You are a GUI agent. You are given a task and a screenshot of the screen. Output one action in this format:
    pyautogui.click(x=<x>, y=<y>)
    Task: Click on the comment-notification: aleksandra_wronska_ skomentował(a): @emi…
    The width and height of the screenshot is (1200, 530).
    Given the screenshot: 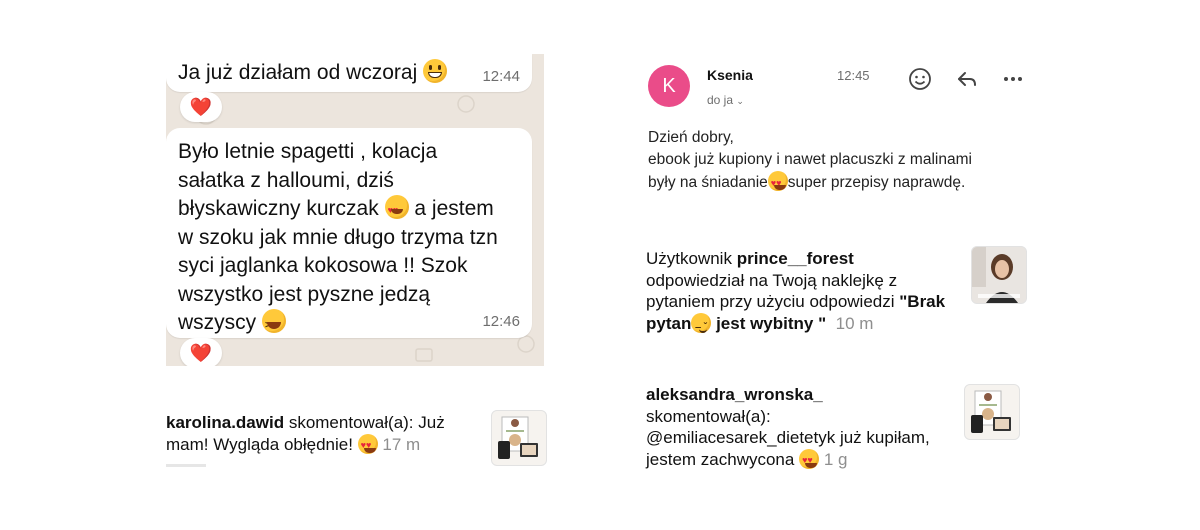 What is the action you would take?
    pyautogui.click(x=796, y=427)
    